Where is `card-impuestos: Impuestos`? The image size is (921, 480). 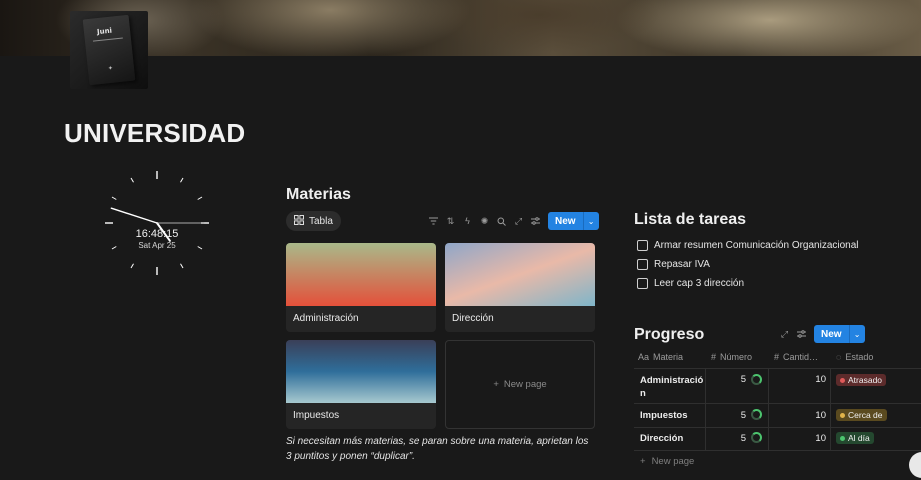
card-impuestos: Impuestos is located at coordinates (361, 384).